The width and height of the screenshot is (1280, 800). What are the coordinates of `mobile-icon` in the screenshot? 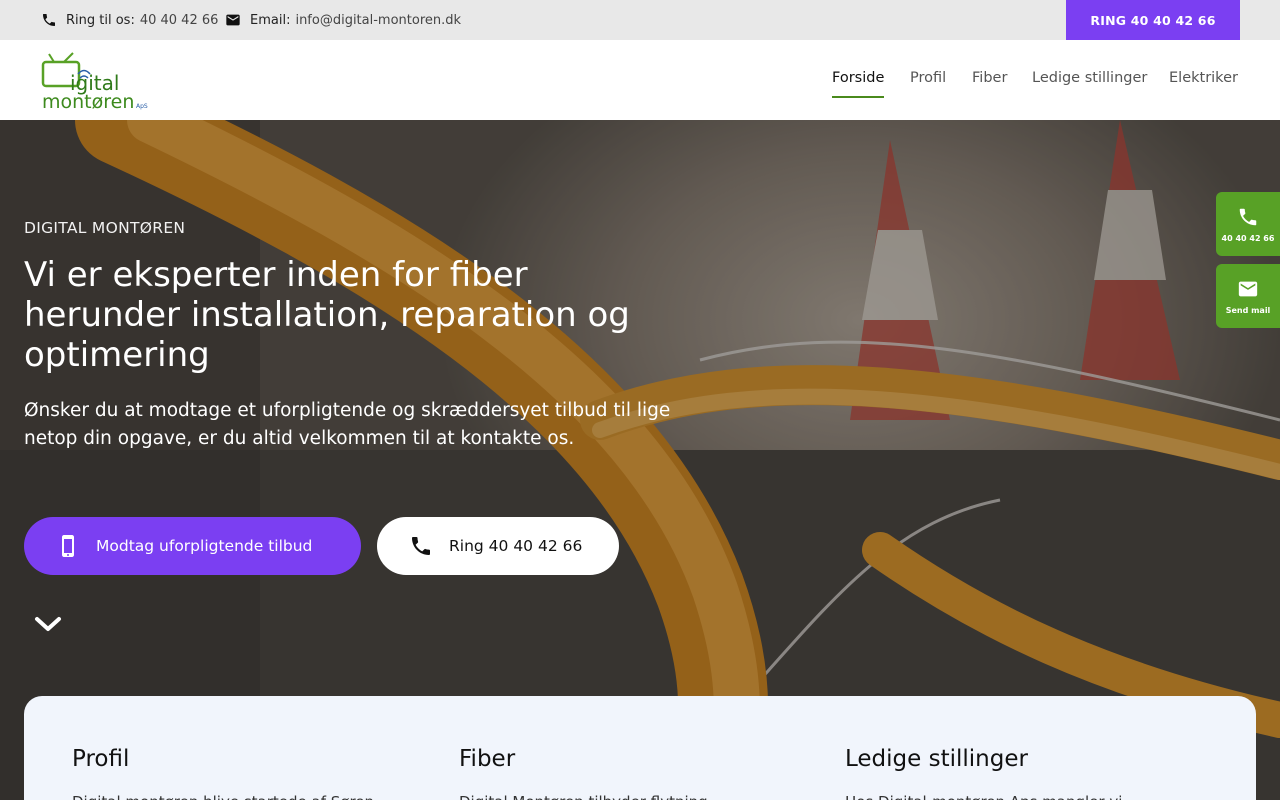 It's located at (68, 546).